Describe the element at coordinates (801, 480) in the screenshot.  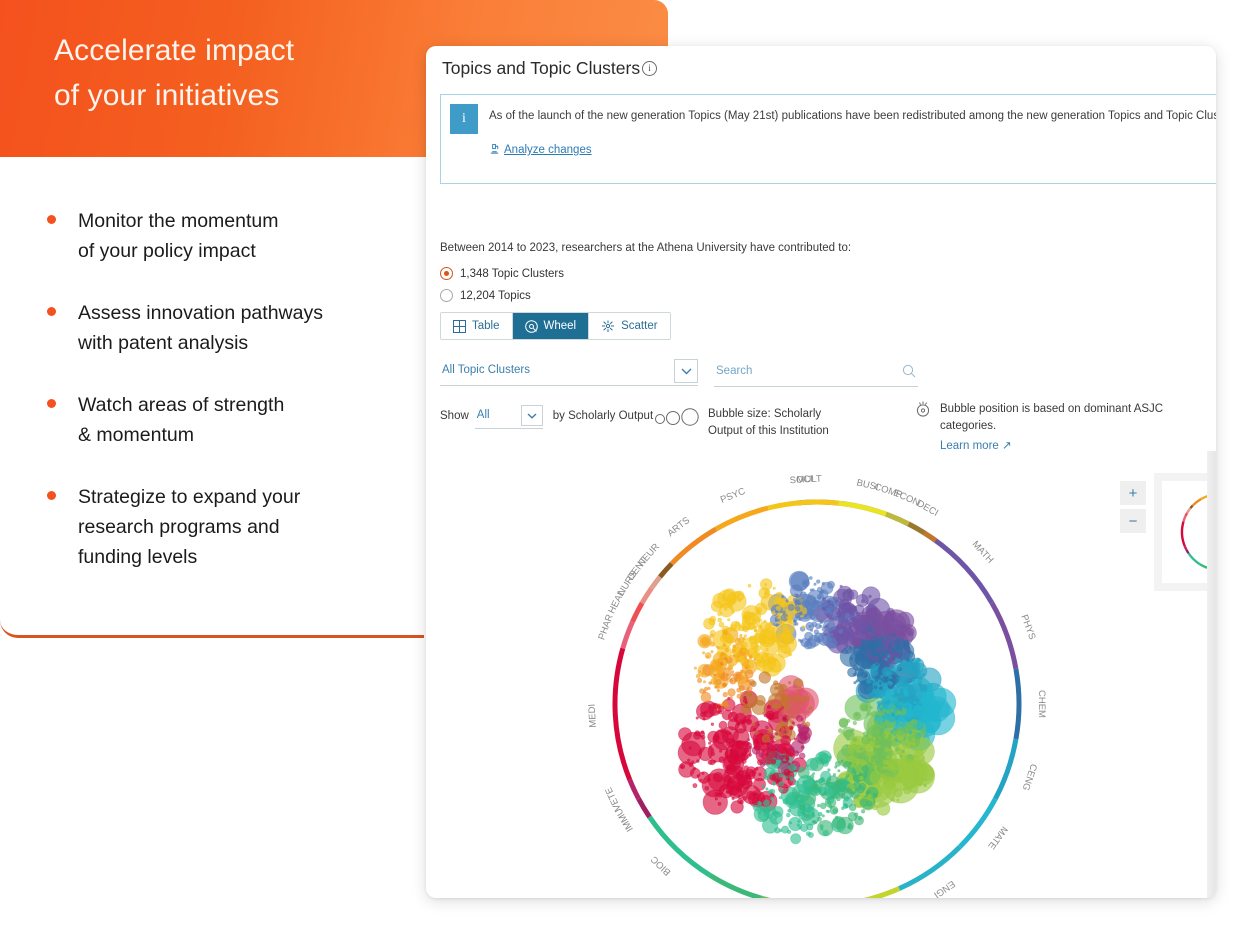
I see `wheel-axis-label: SOCI` at that location.